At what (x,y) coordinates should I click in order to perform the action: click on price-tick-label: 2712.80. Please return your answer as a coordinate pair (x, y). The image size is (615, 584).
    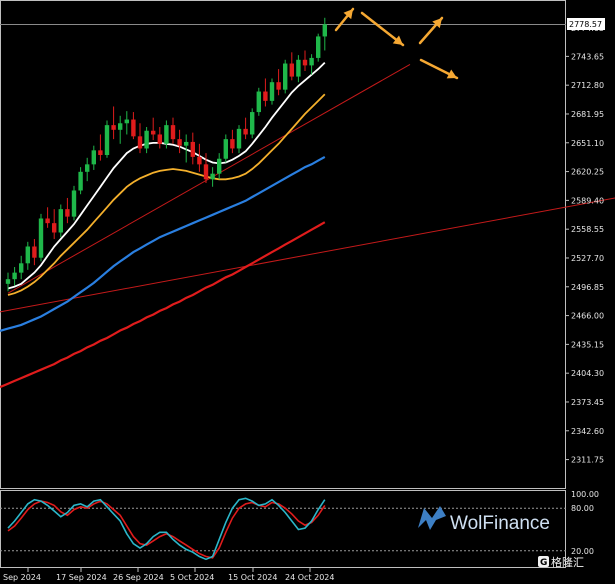
    Looking at the image, I should click on (587, 85).